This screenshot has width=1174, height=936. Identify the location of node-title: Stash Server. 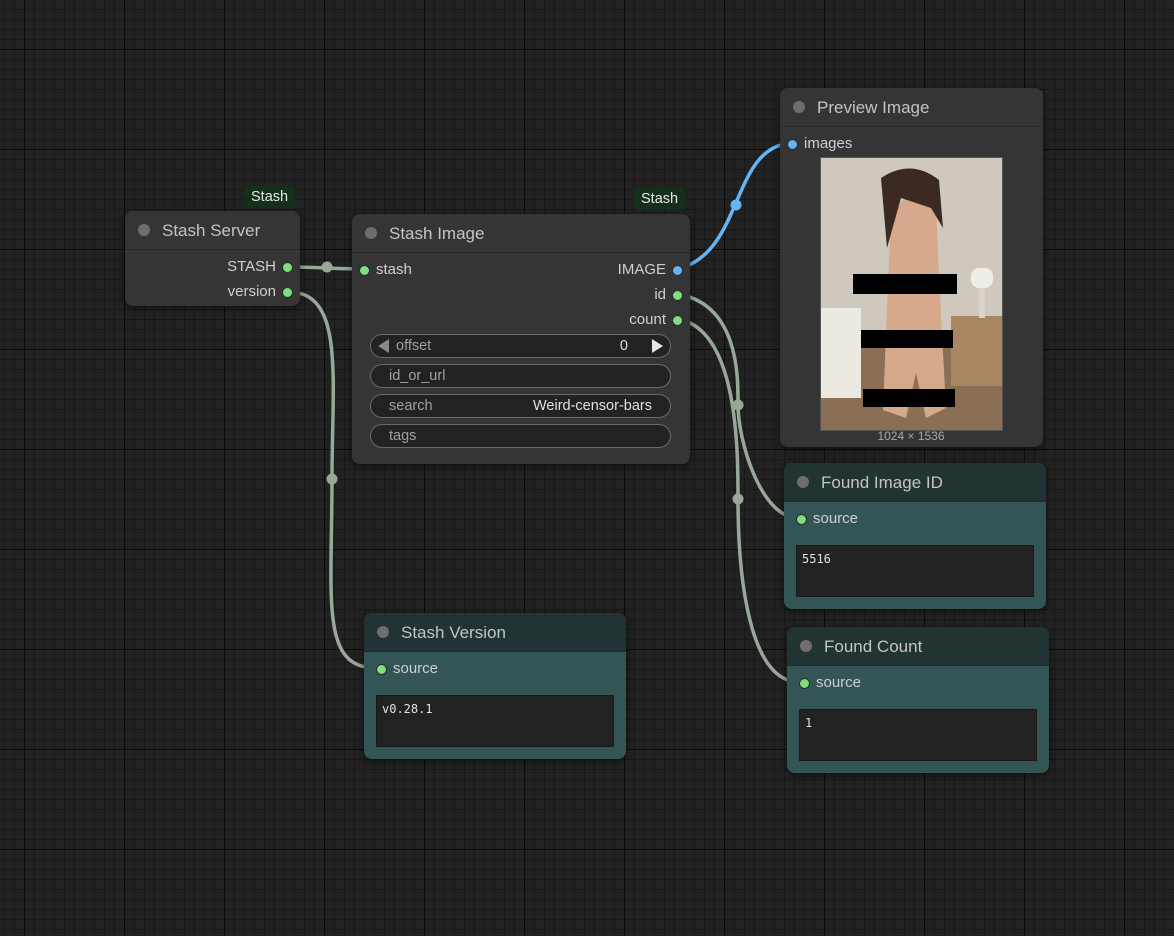
(211, 230).